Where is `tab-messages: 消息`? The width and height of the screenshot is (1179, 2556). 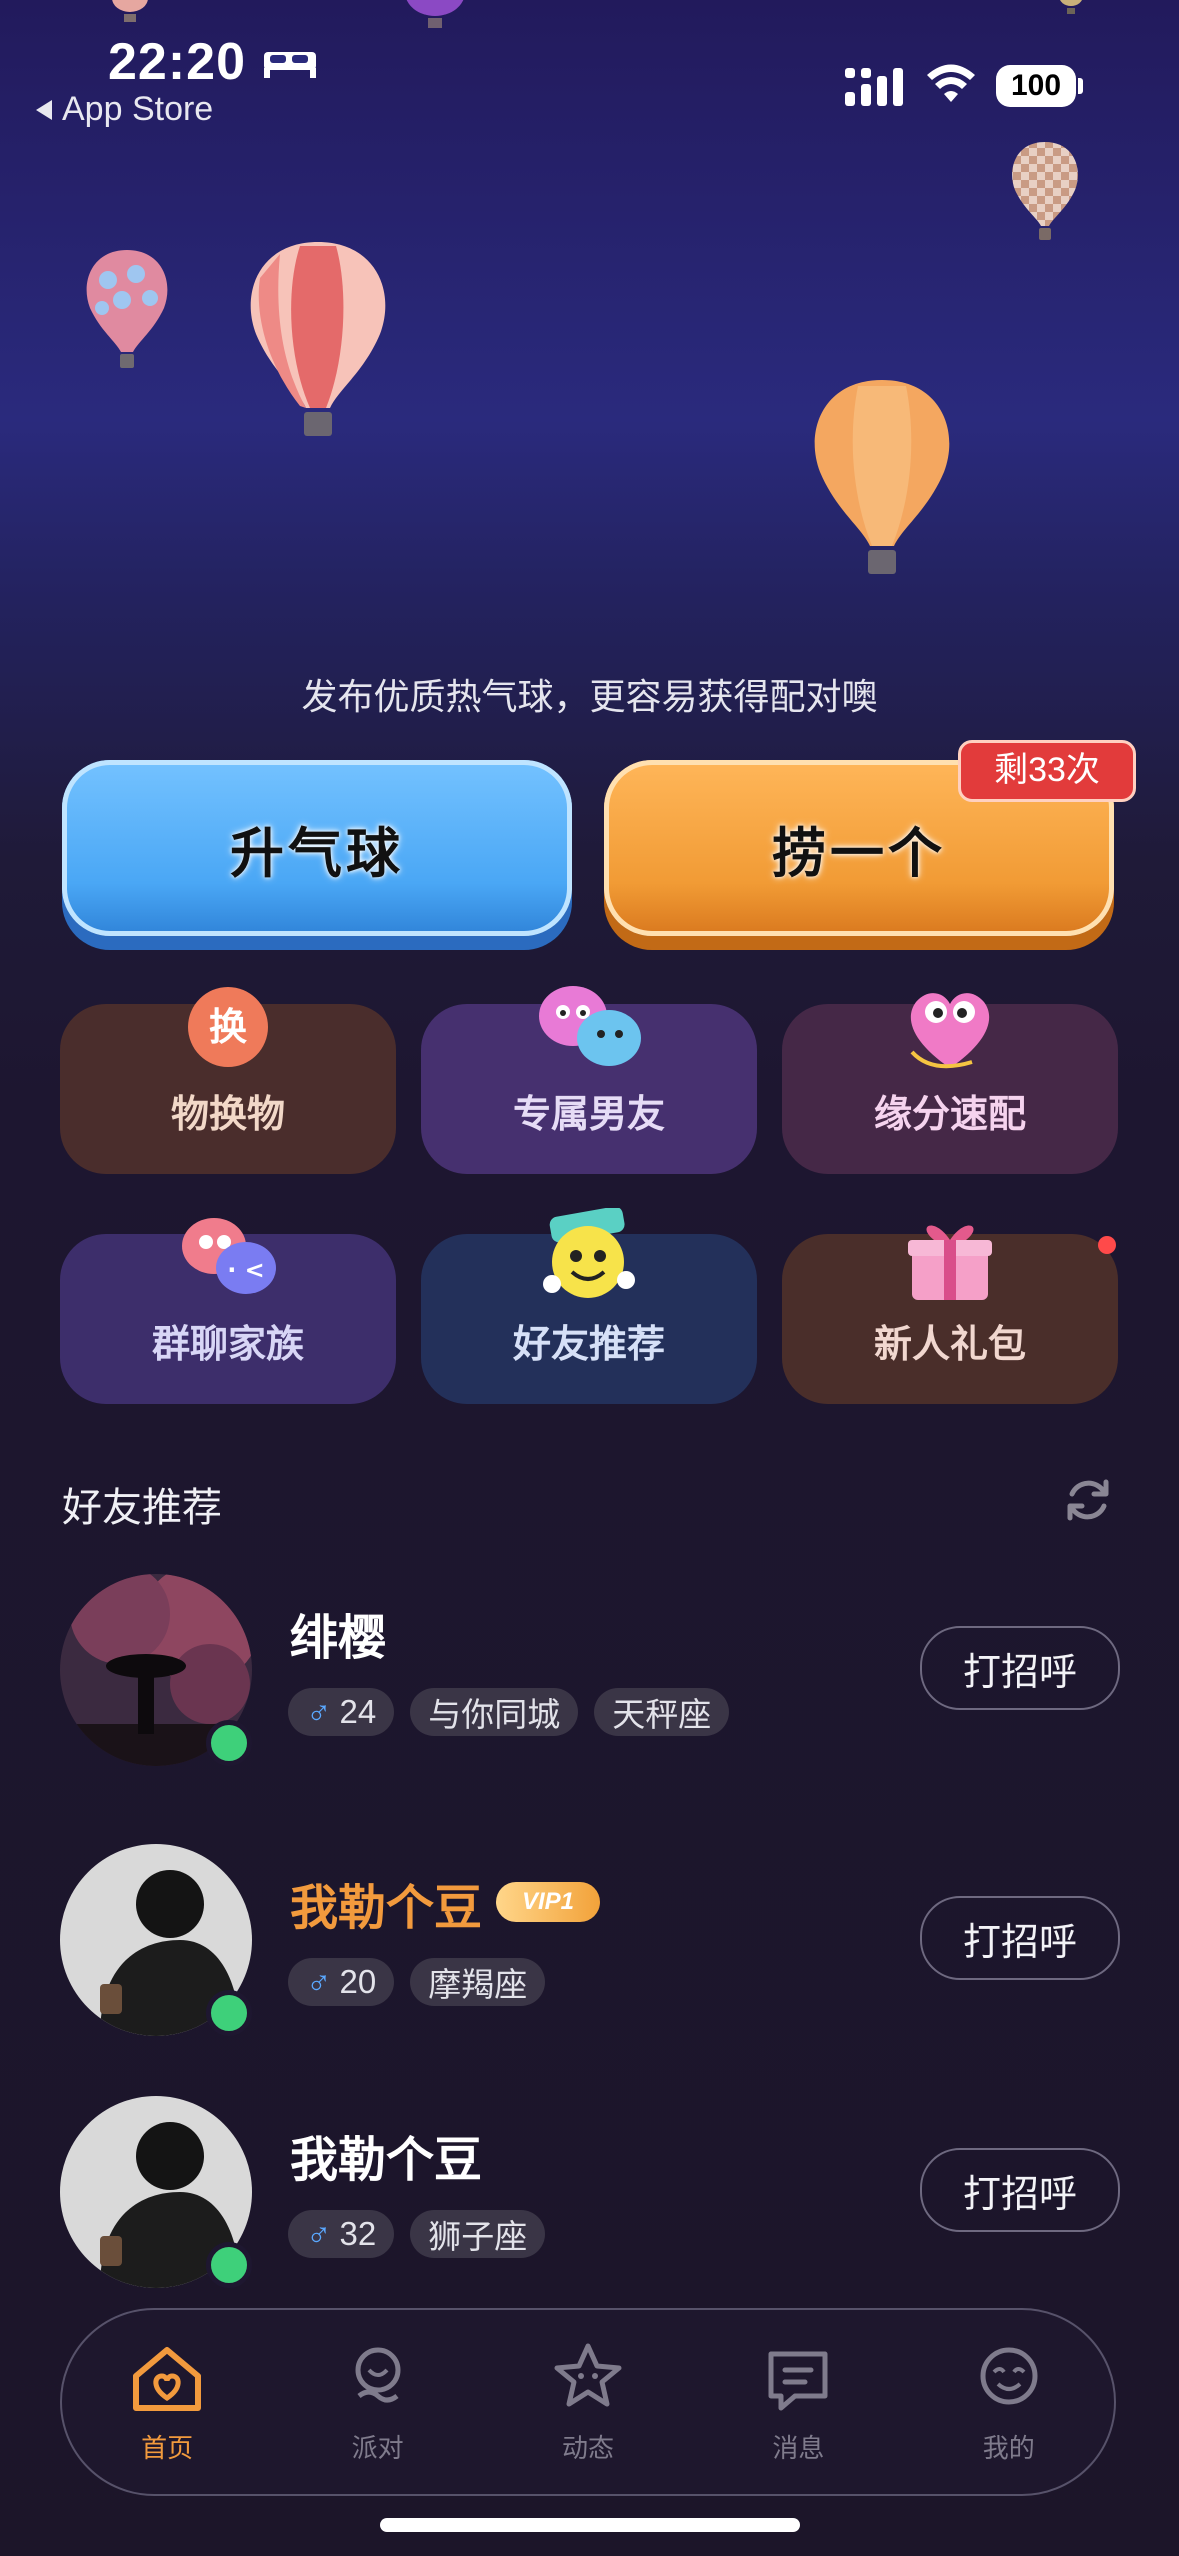 tab-messages: 消息 is located at coordinates (798, 2402).